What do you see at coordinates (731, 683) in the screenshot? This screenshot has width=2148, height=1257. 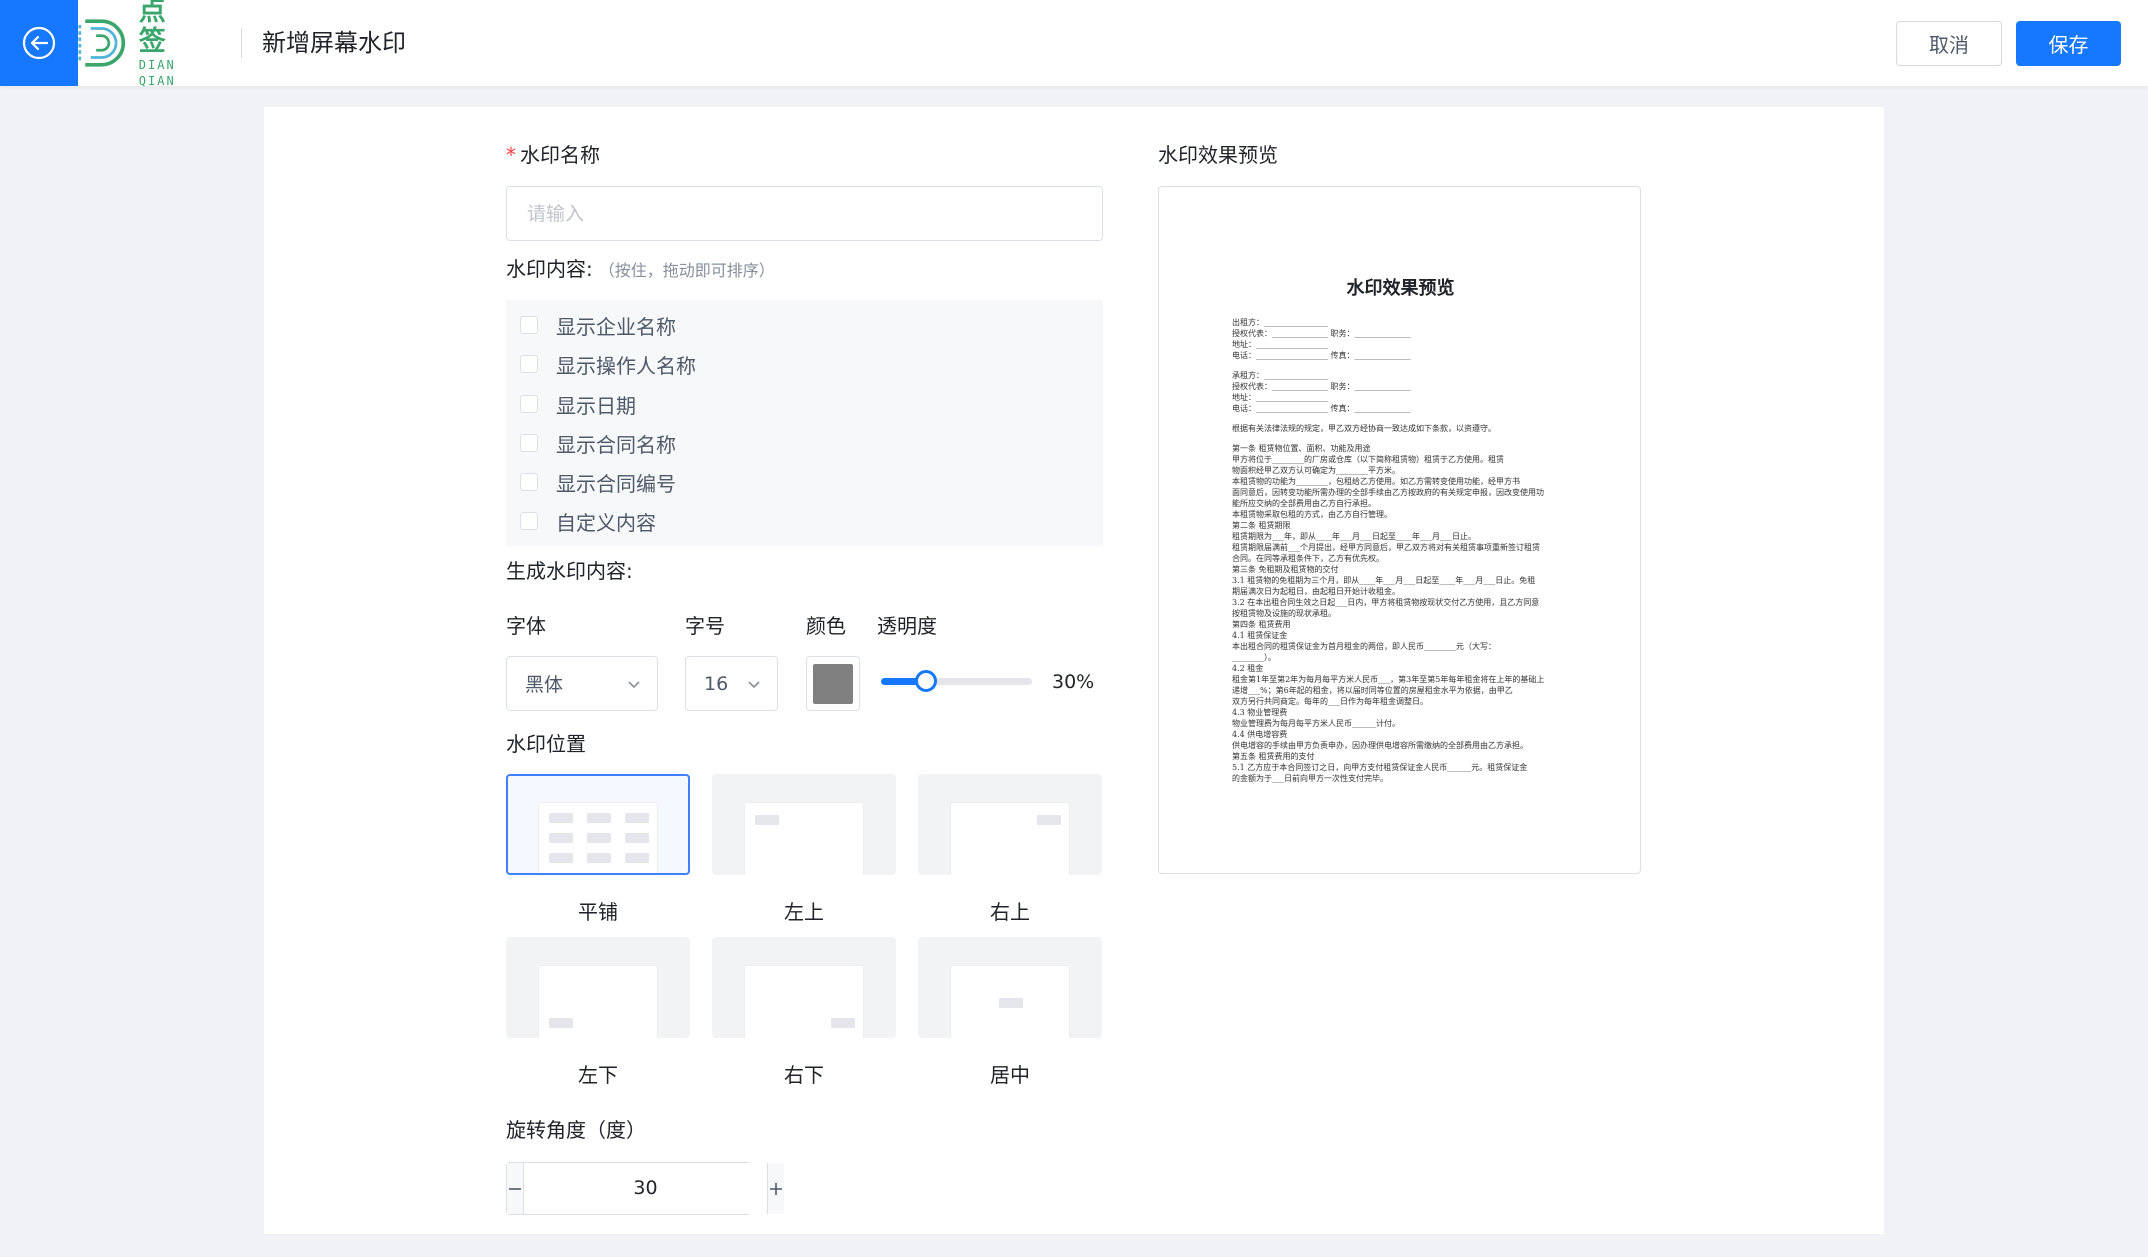 I see `size-select: 16` at bounding box center [731, 683].